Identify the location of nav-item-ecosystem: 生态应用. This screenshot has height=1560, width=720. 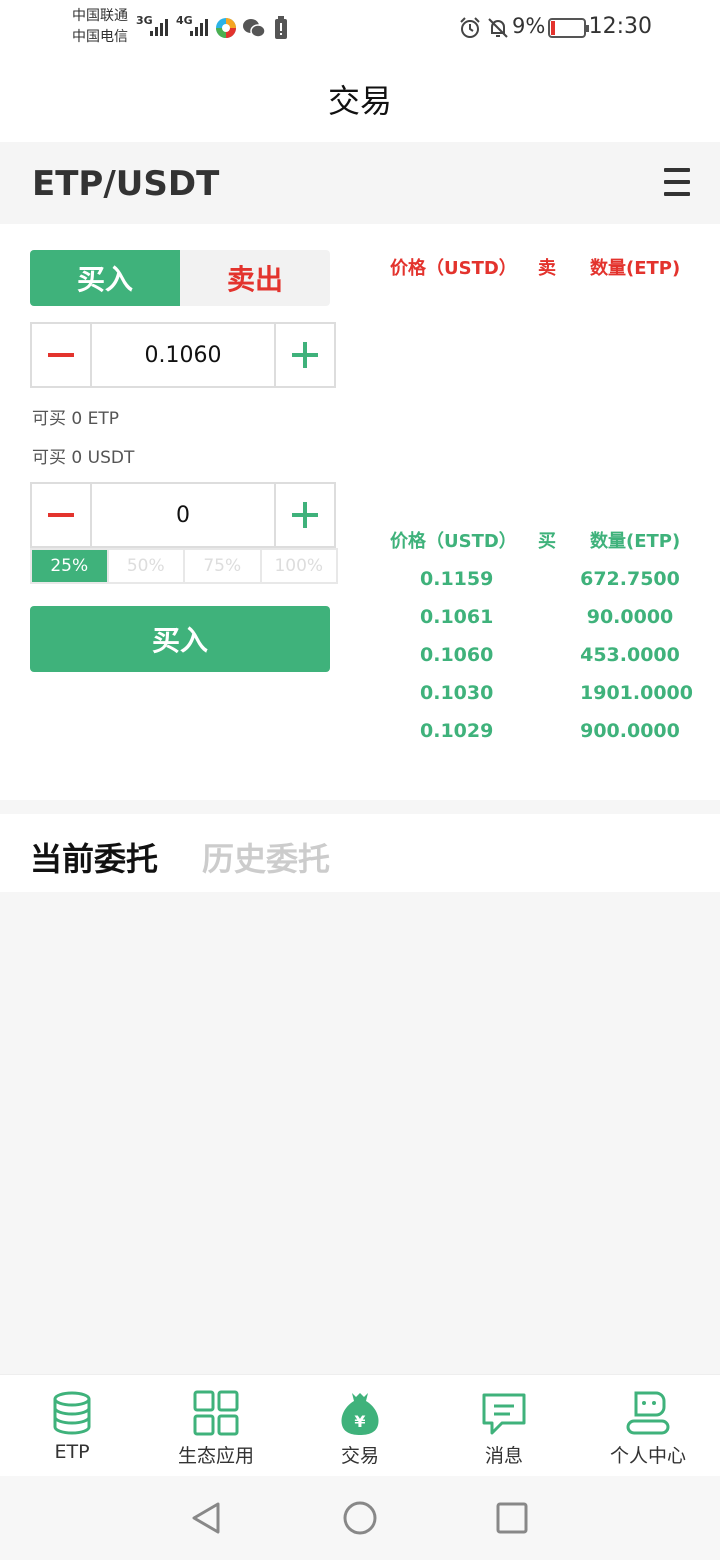
(216, 1426).